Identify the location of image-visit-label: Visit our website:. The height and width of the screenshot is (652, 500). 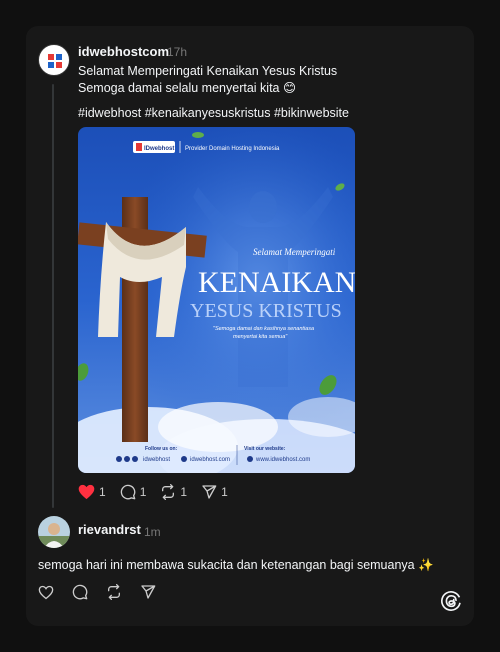
(265, 449).